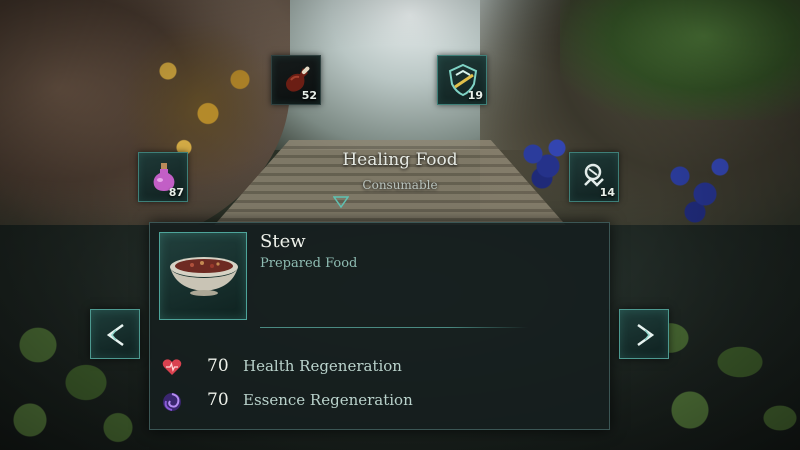  What do you see at coordinates (475, 95) in the screenshot?
I see `item-count: 19` at bounding box center [475, 95].